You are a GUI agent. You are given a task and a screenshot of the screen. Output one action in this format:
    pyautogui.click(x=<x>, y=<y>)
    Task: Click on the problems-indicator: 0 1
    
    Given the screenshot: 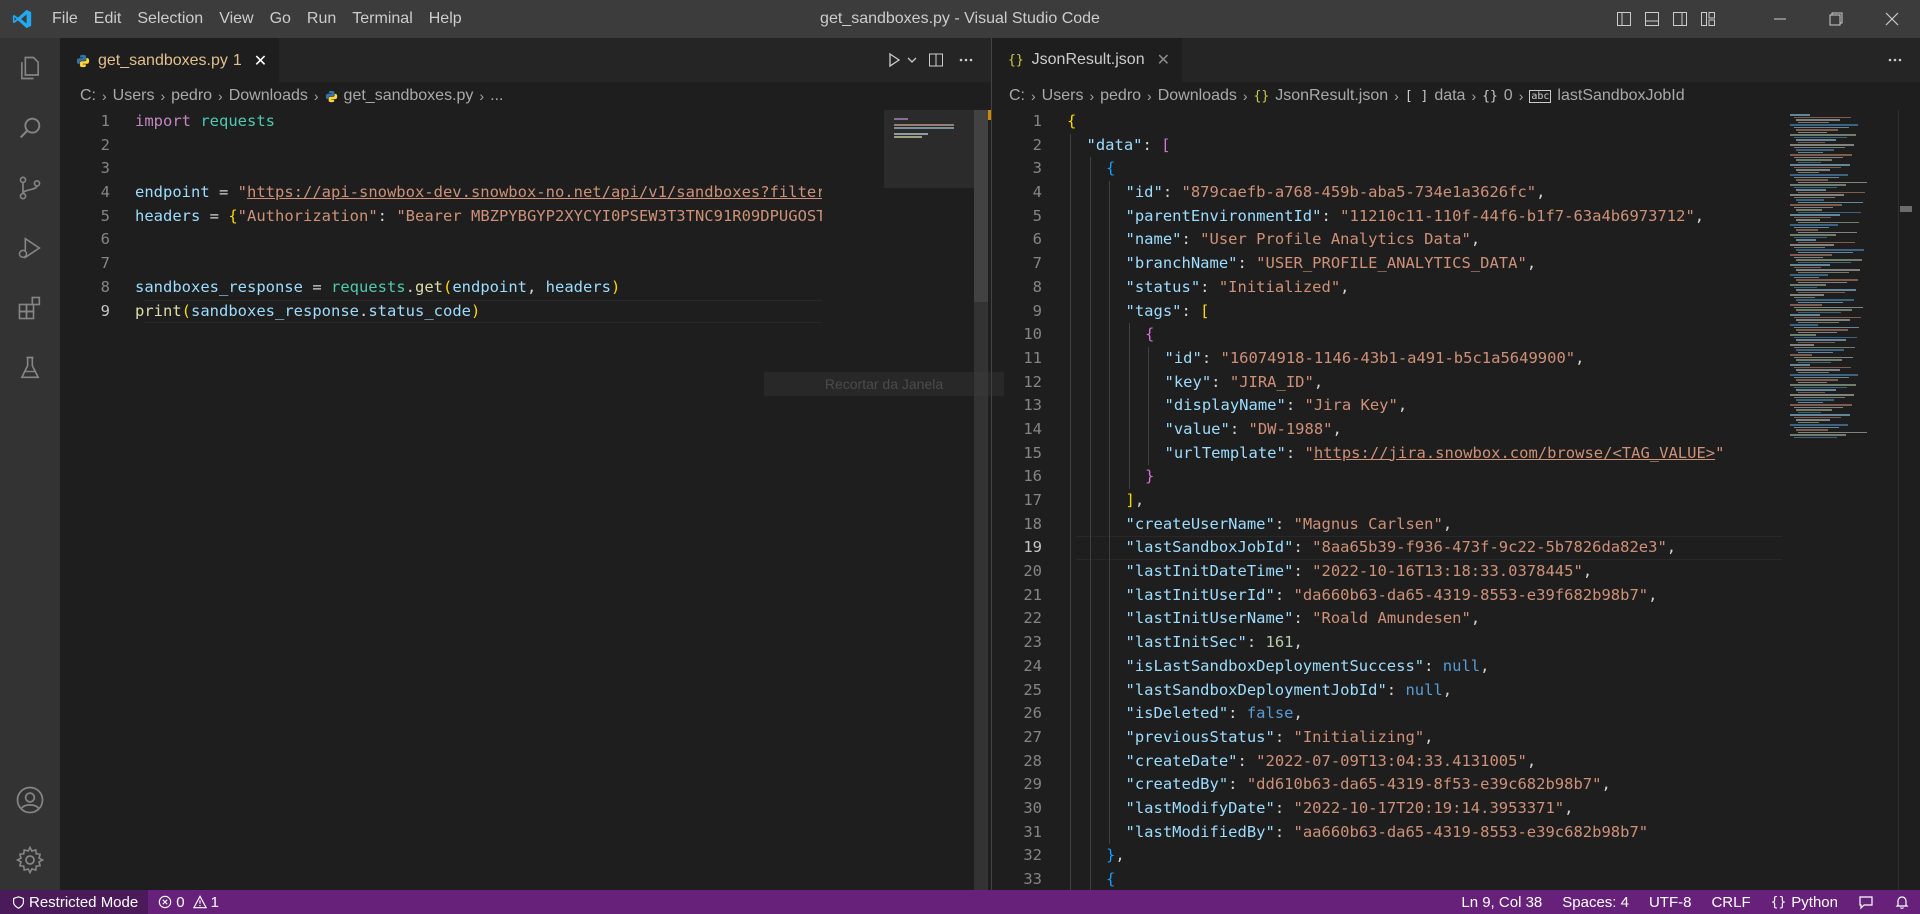 What is the action you would take?
    pyautogui.click(x=188, y=902)
    